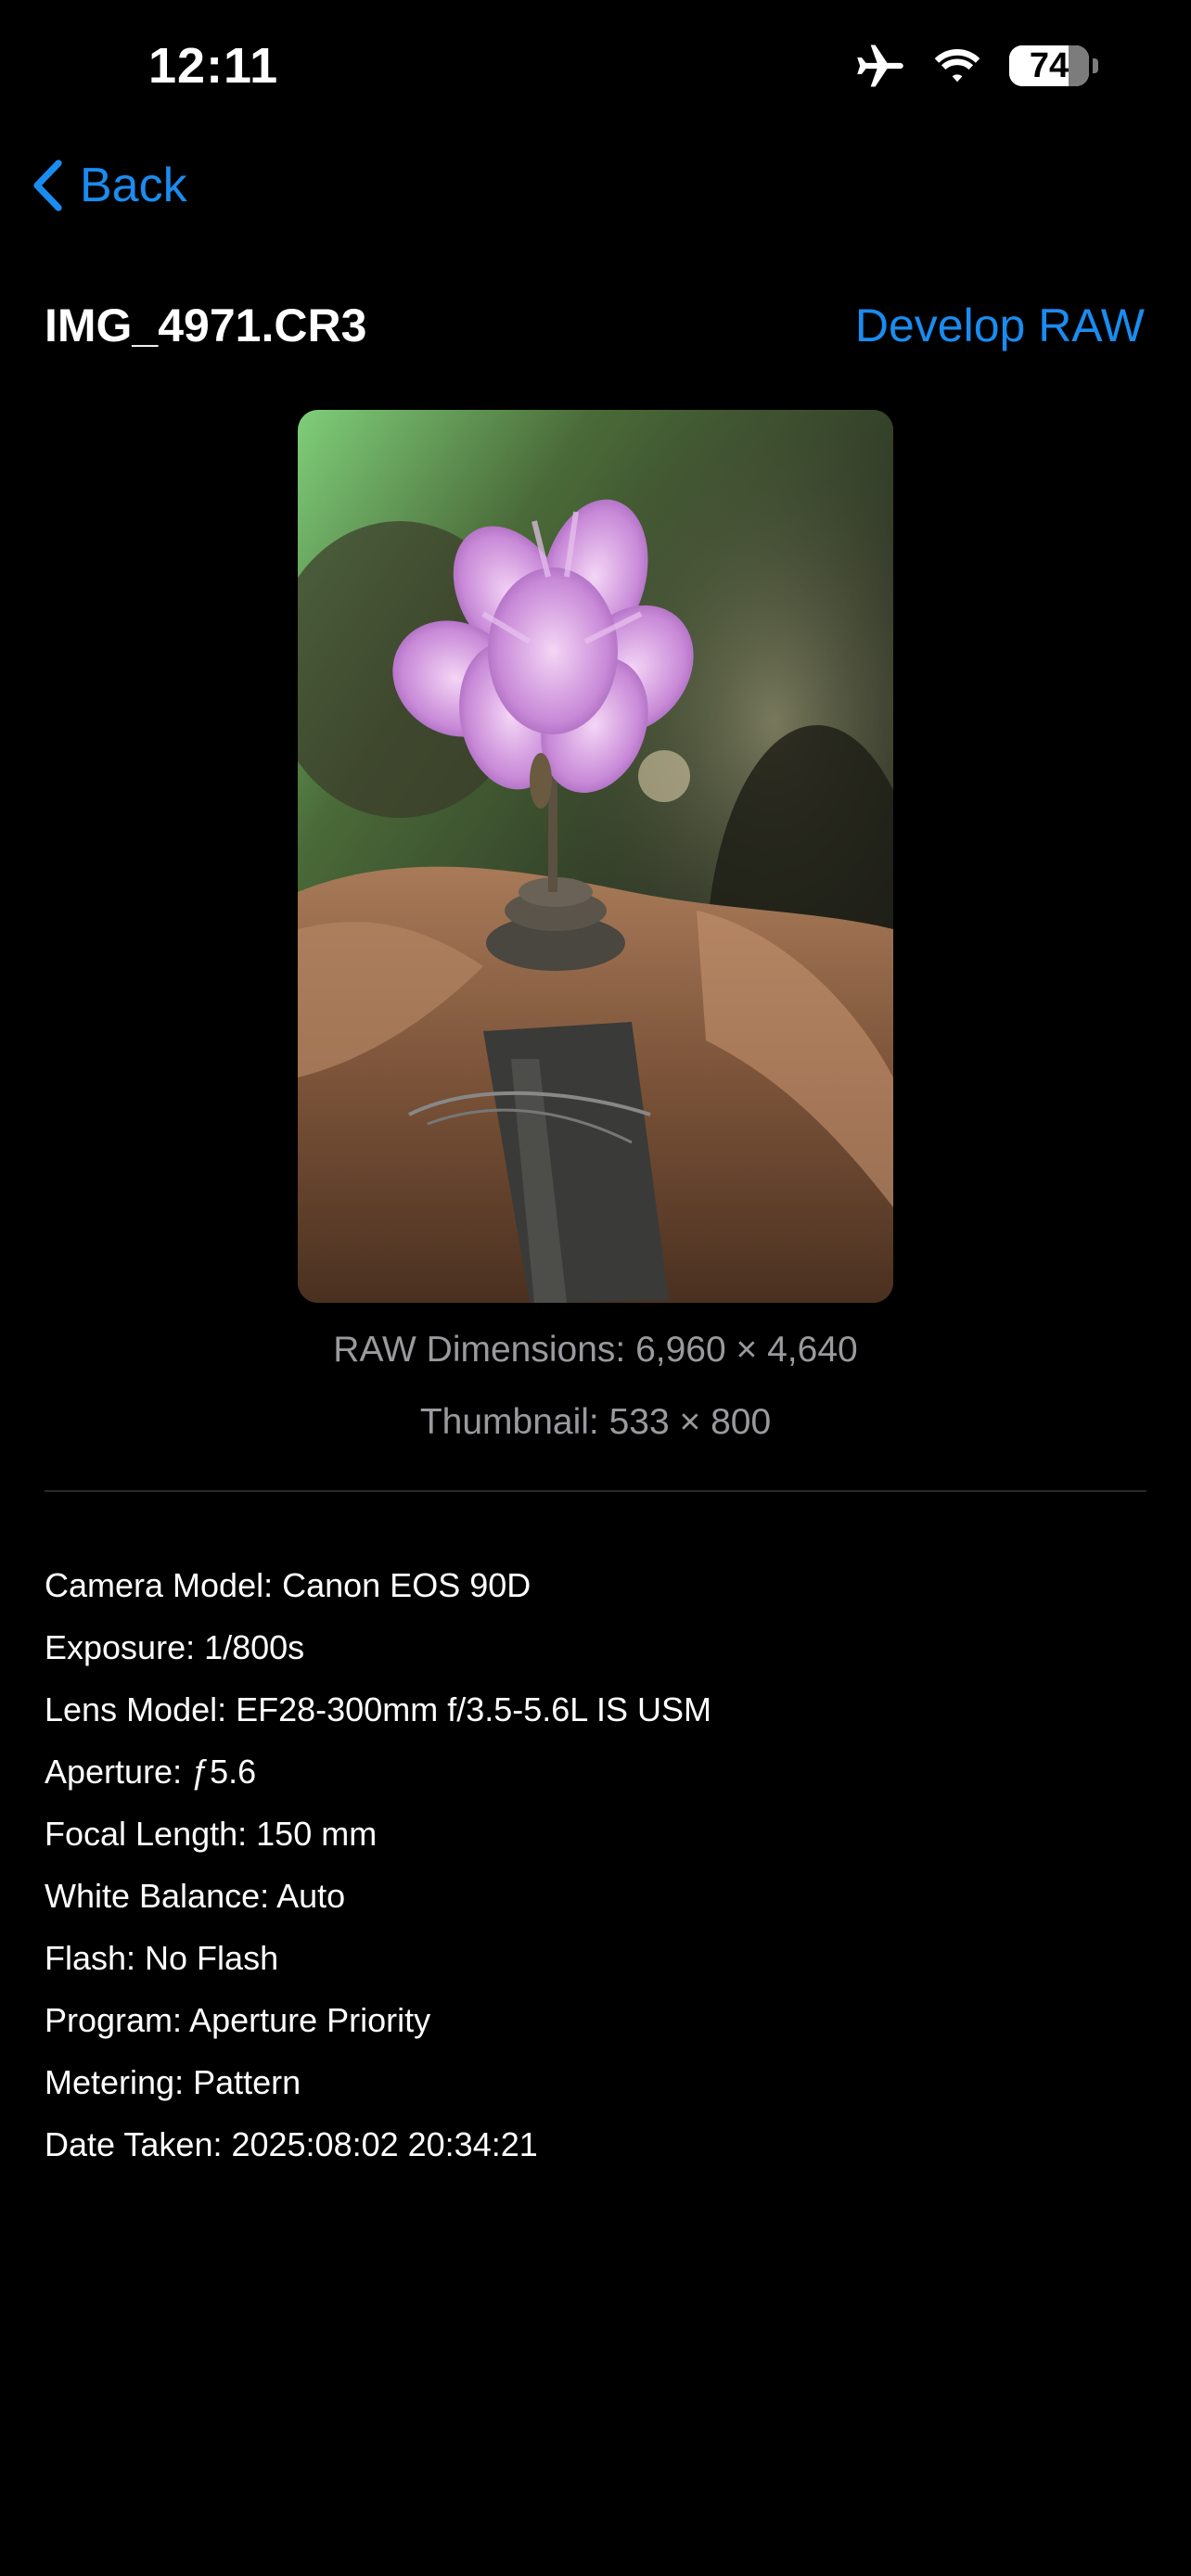  I want to click on battery-level: 74, so click(1049, 65).